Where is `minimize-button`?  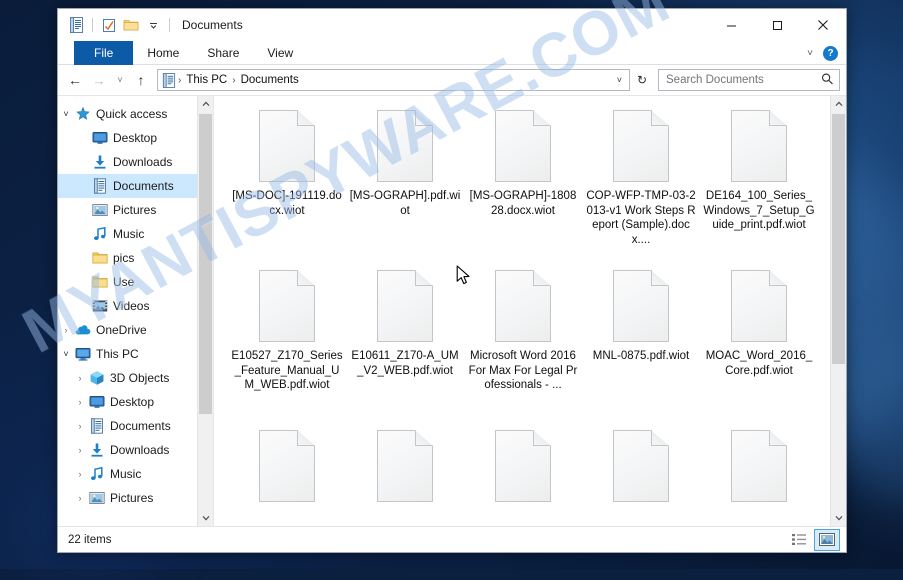 minimize-button is located at coordinates (731, 25).